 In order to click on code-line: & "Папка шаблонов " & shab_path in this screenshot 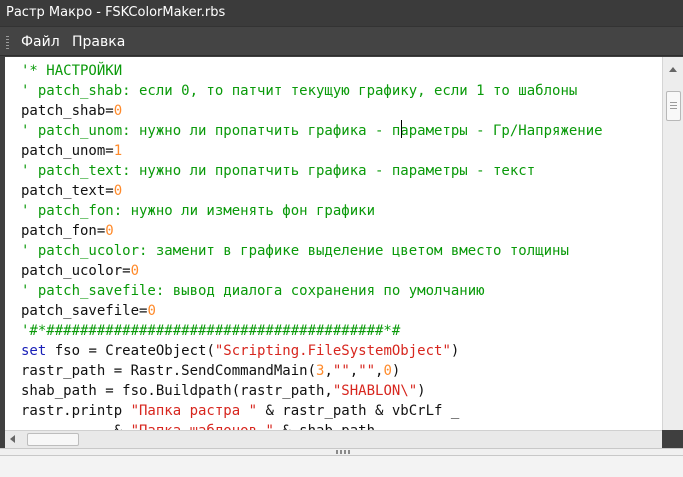, I will do `click(312, 425)`.